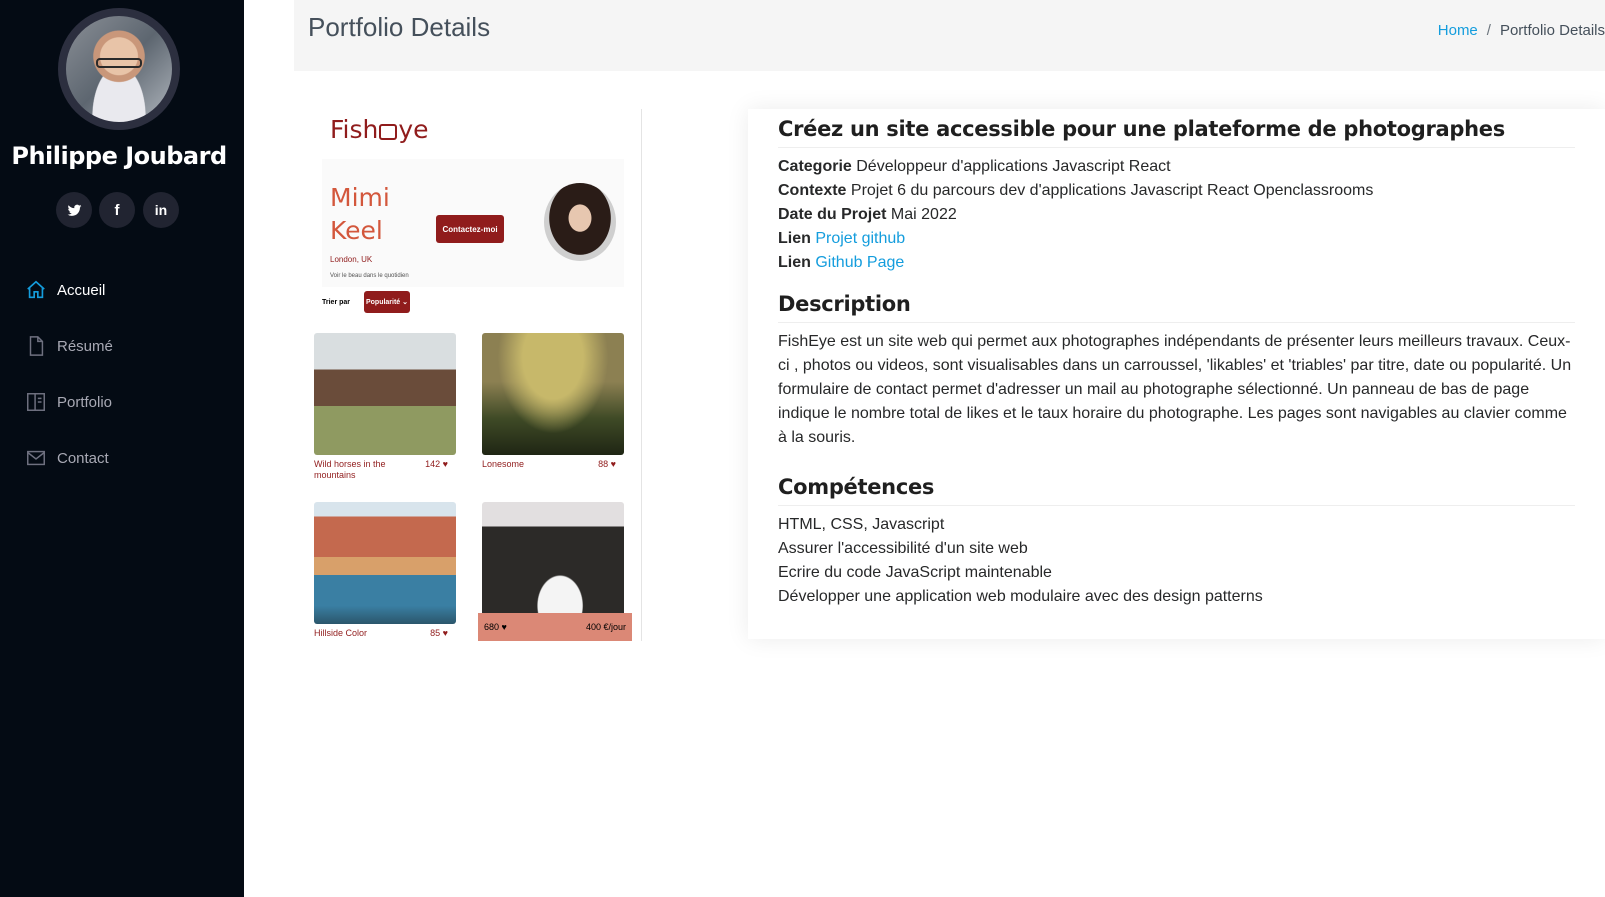  I want to click on meta-link-github: Lien Projet github, so click(842, 238).